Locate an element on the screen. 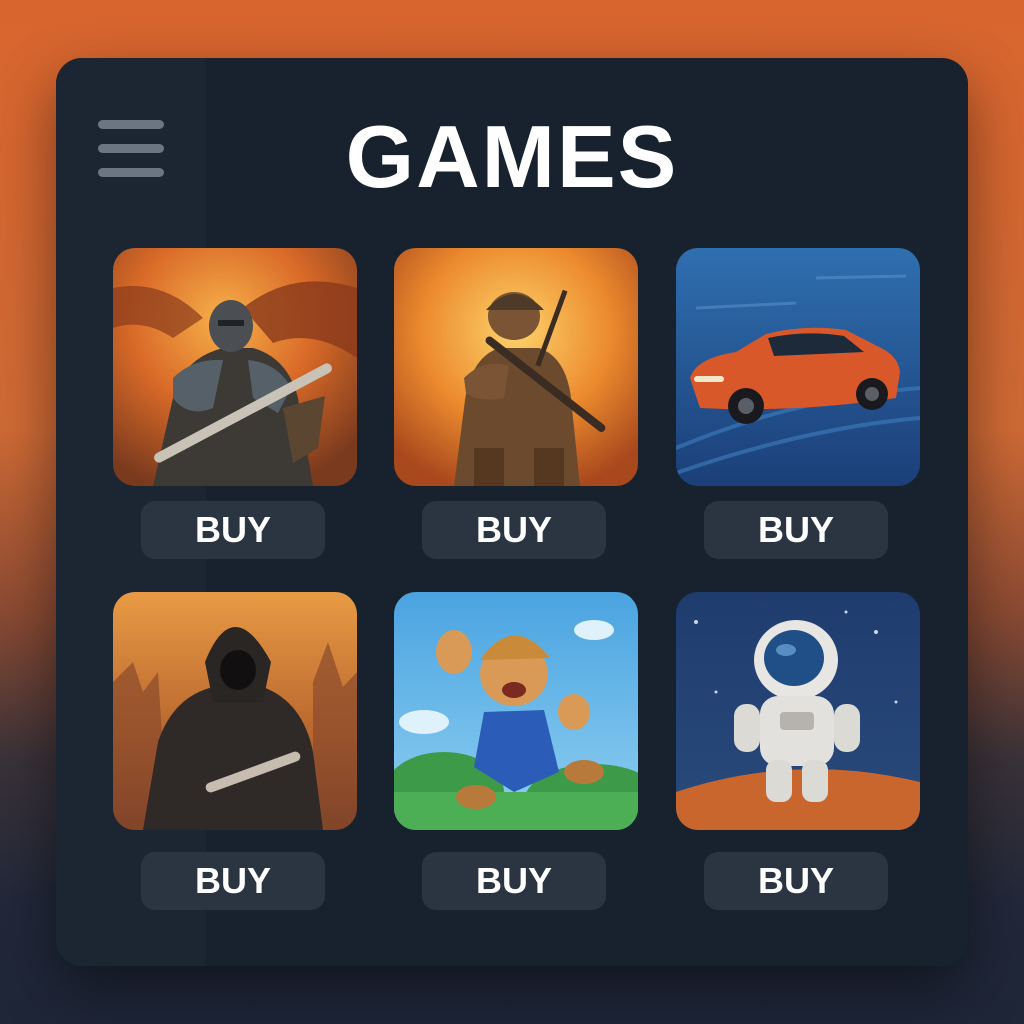 The image size is (1024, 1024). red-sports-car-art is located at coordinates (798, 367).